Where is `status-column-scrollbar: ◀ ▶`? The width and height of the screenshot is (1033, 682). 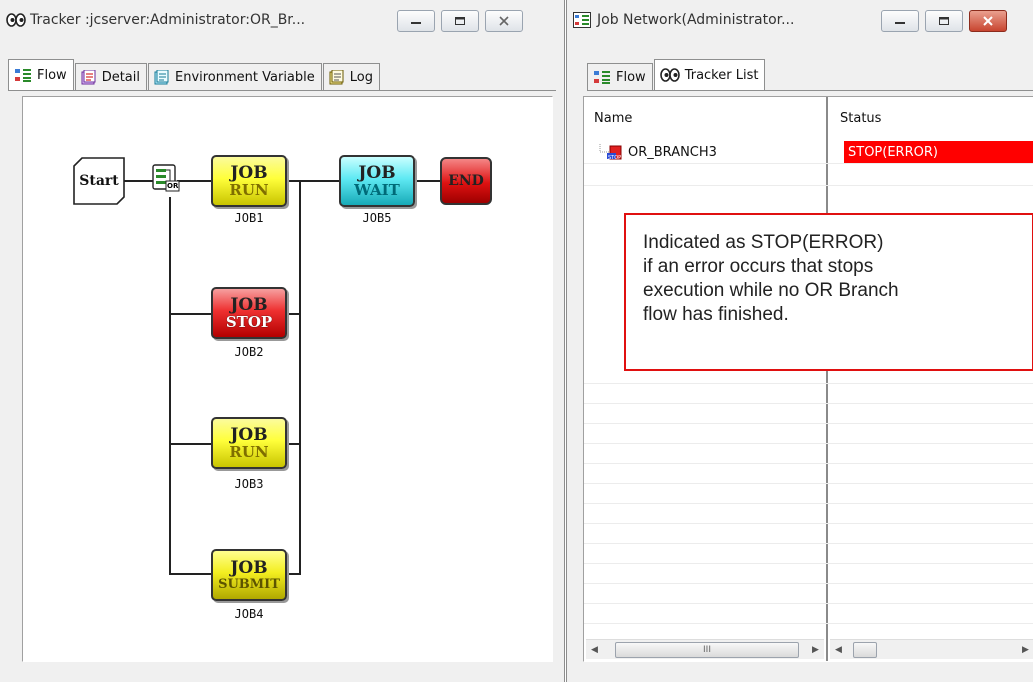 status-column-scrollbar: ◀ ▶ is located at coordinates (931, 649).